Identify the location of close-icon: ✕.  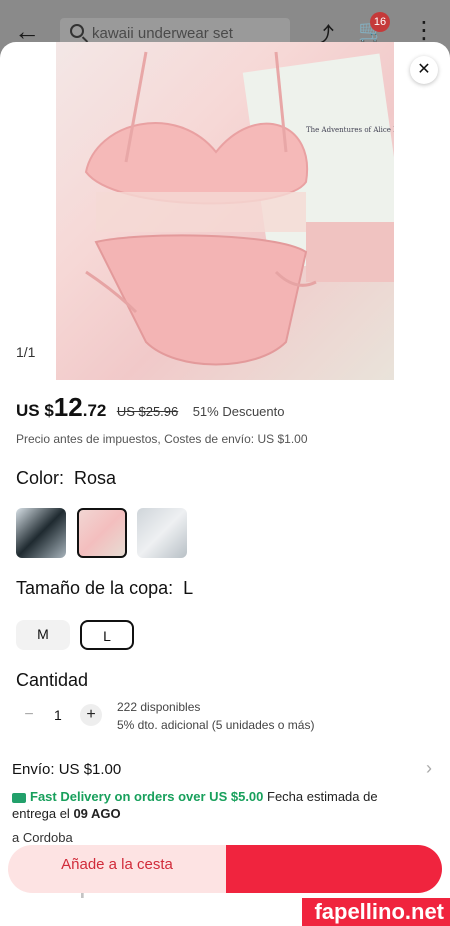
(424, 70).